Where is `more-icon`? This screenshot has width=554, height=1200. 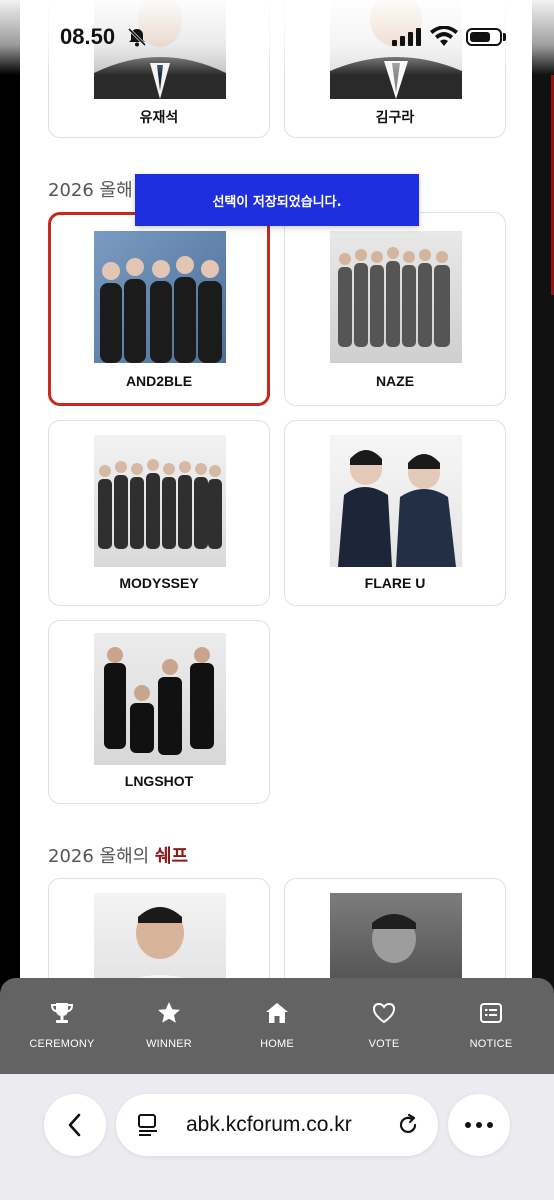 more-icon is located at coordinates (479, 1125).